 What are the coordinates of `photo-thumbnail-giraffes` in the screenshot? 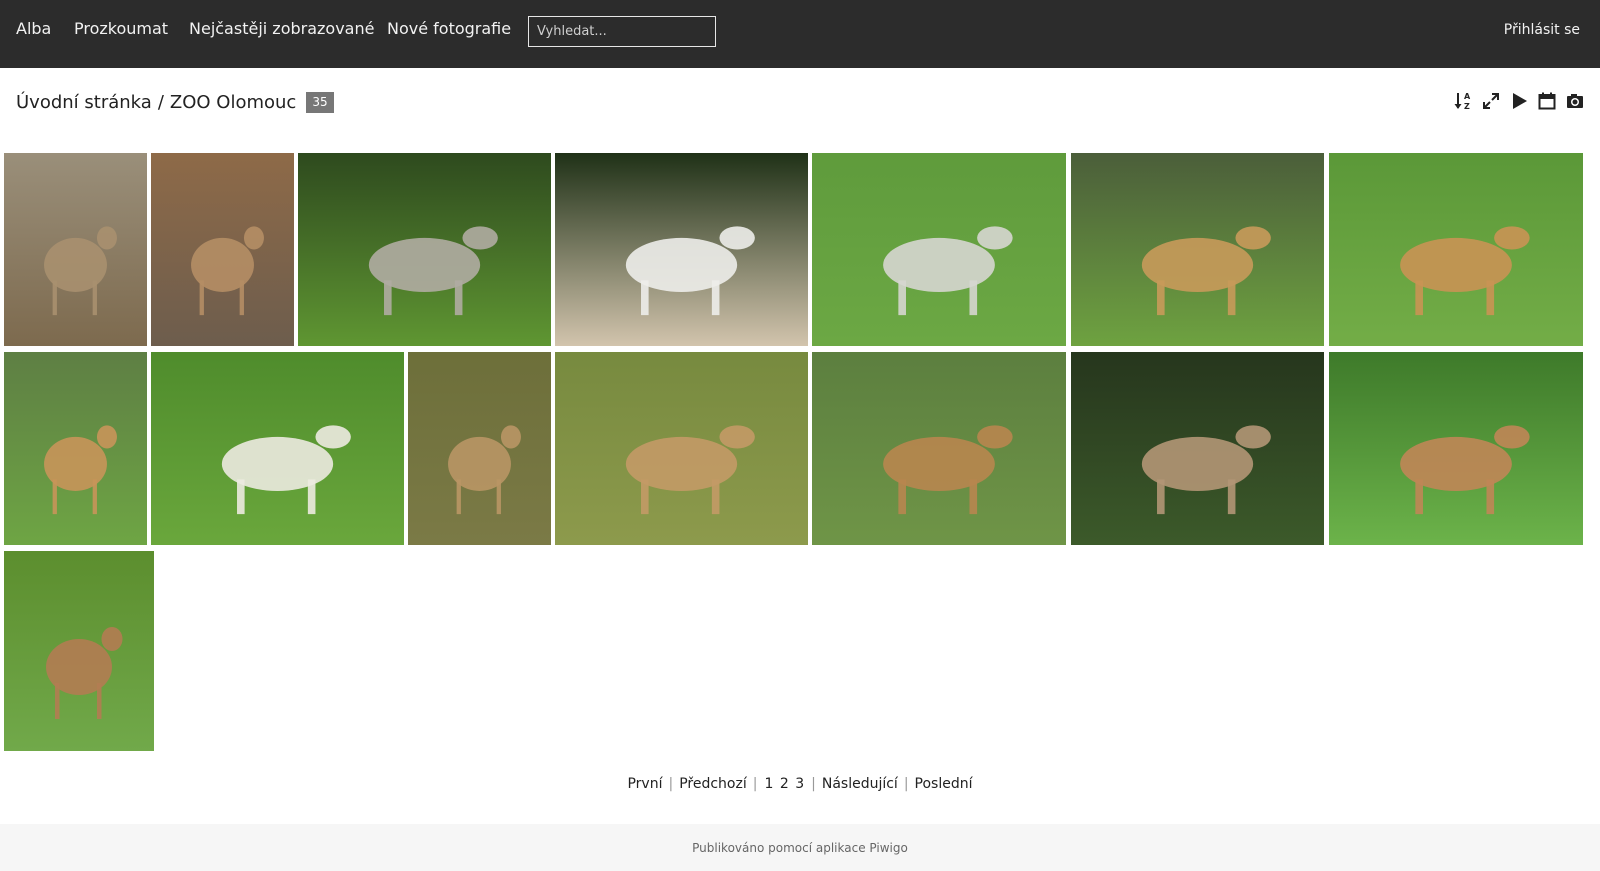 It's located at (1197, 249).